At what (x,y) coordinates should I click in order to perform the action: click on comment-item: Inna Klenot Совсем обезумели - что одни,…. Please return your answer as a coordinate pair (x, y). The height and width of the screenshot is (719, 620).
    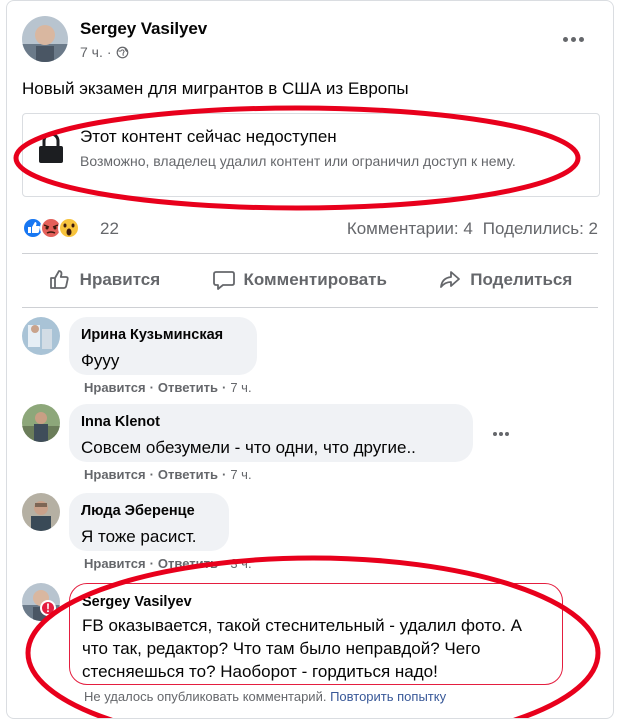
    Looking at the image, I should click on (310, 444).